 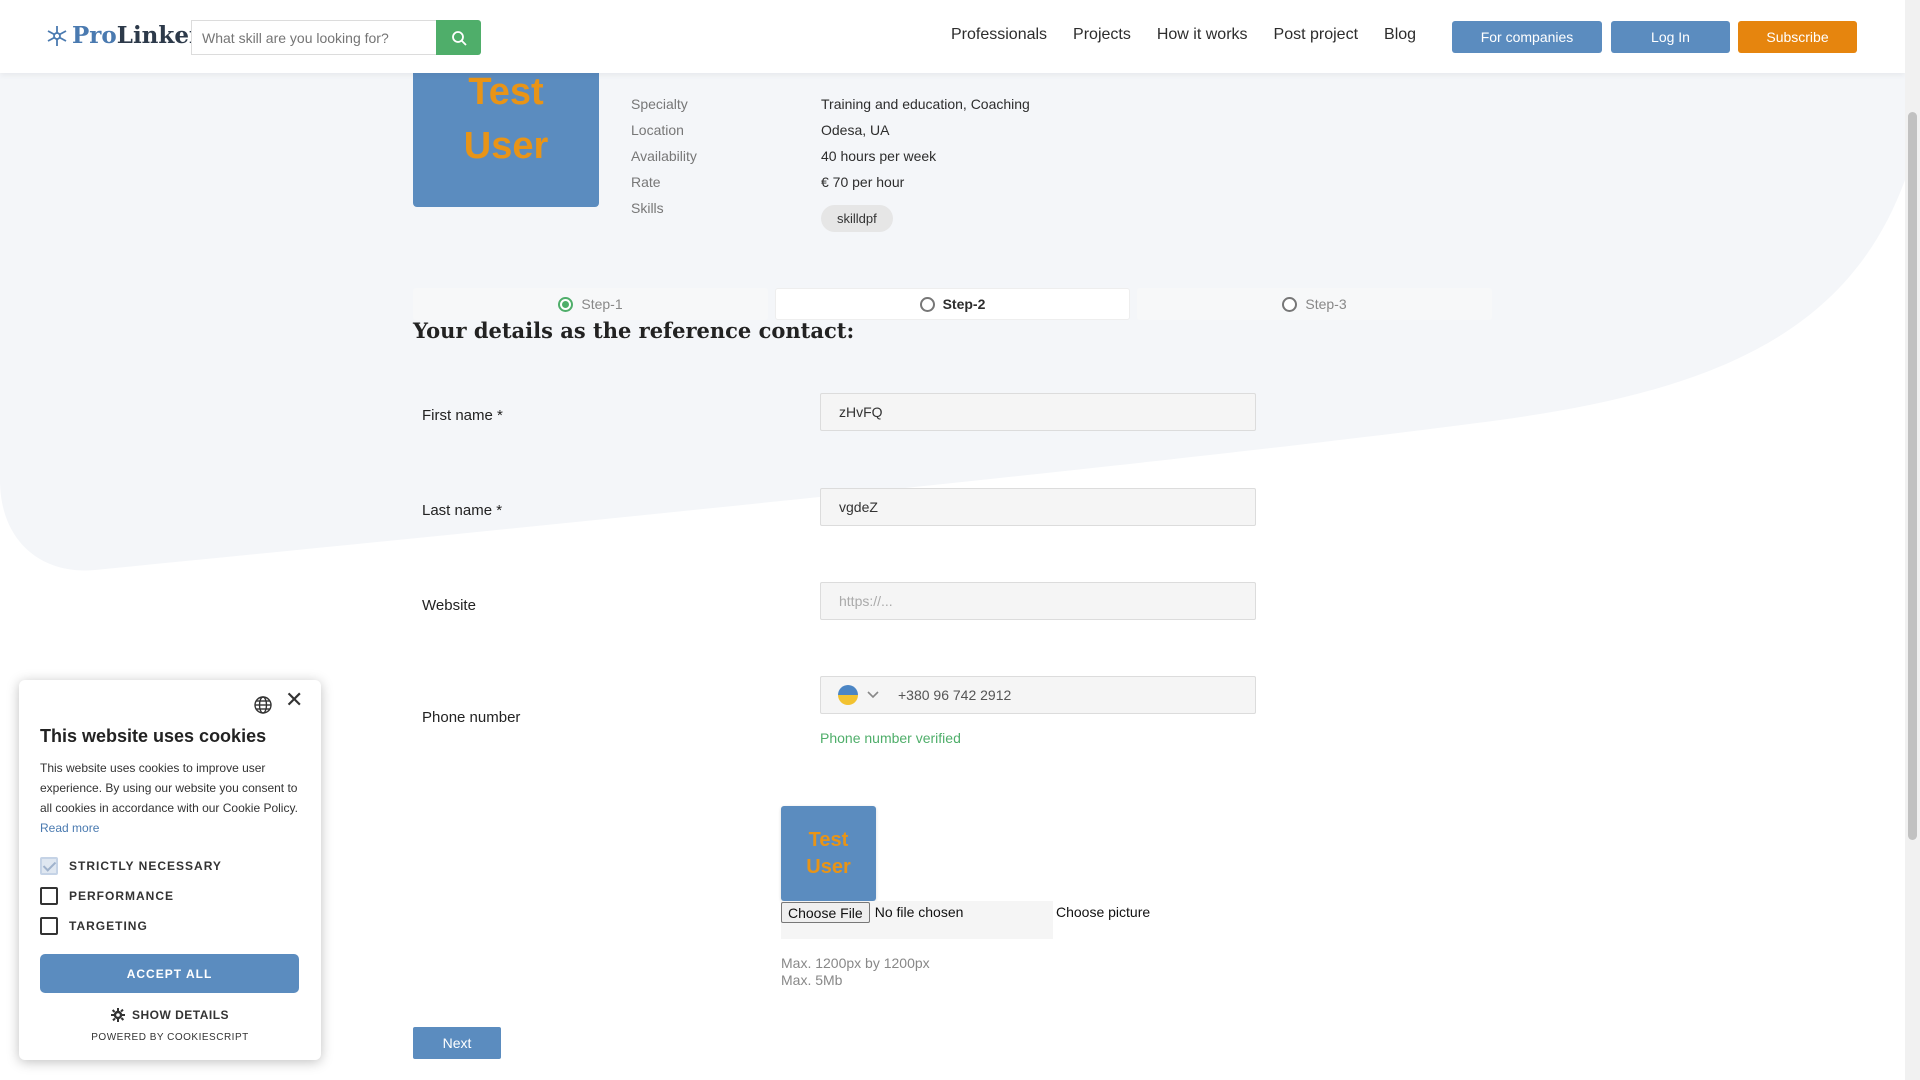 What do you see at coordinates (1038, 507) in the screenshot?
I see `last-name-field` at bounding box center [1038, 507].